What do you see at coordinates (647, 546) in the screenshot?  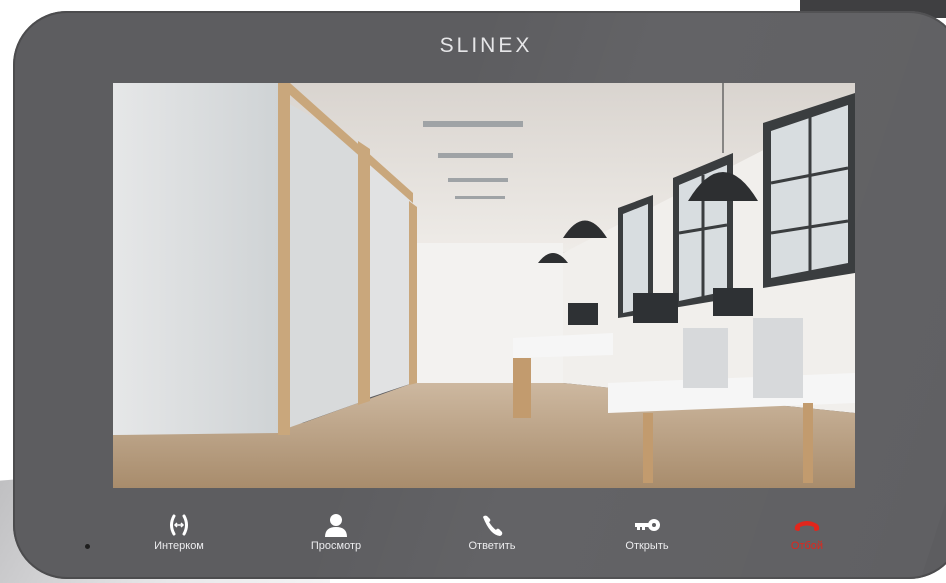 I see `open-label: Открыть` at bounding box center [647, 546].